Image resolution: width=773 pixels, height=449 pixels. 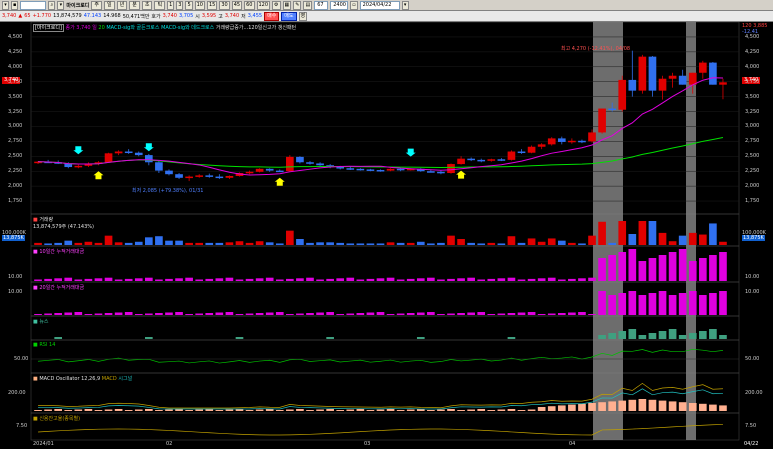 I want to click on interval-5-button: 5, so click(x=189, y=5).